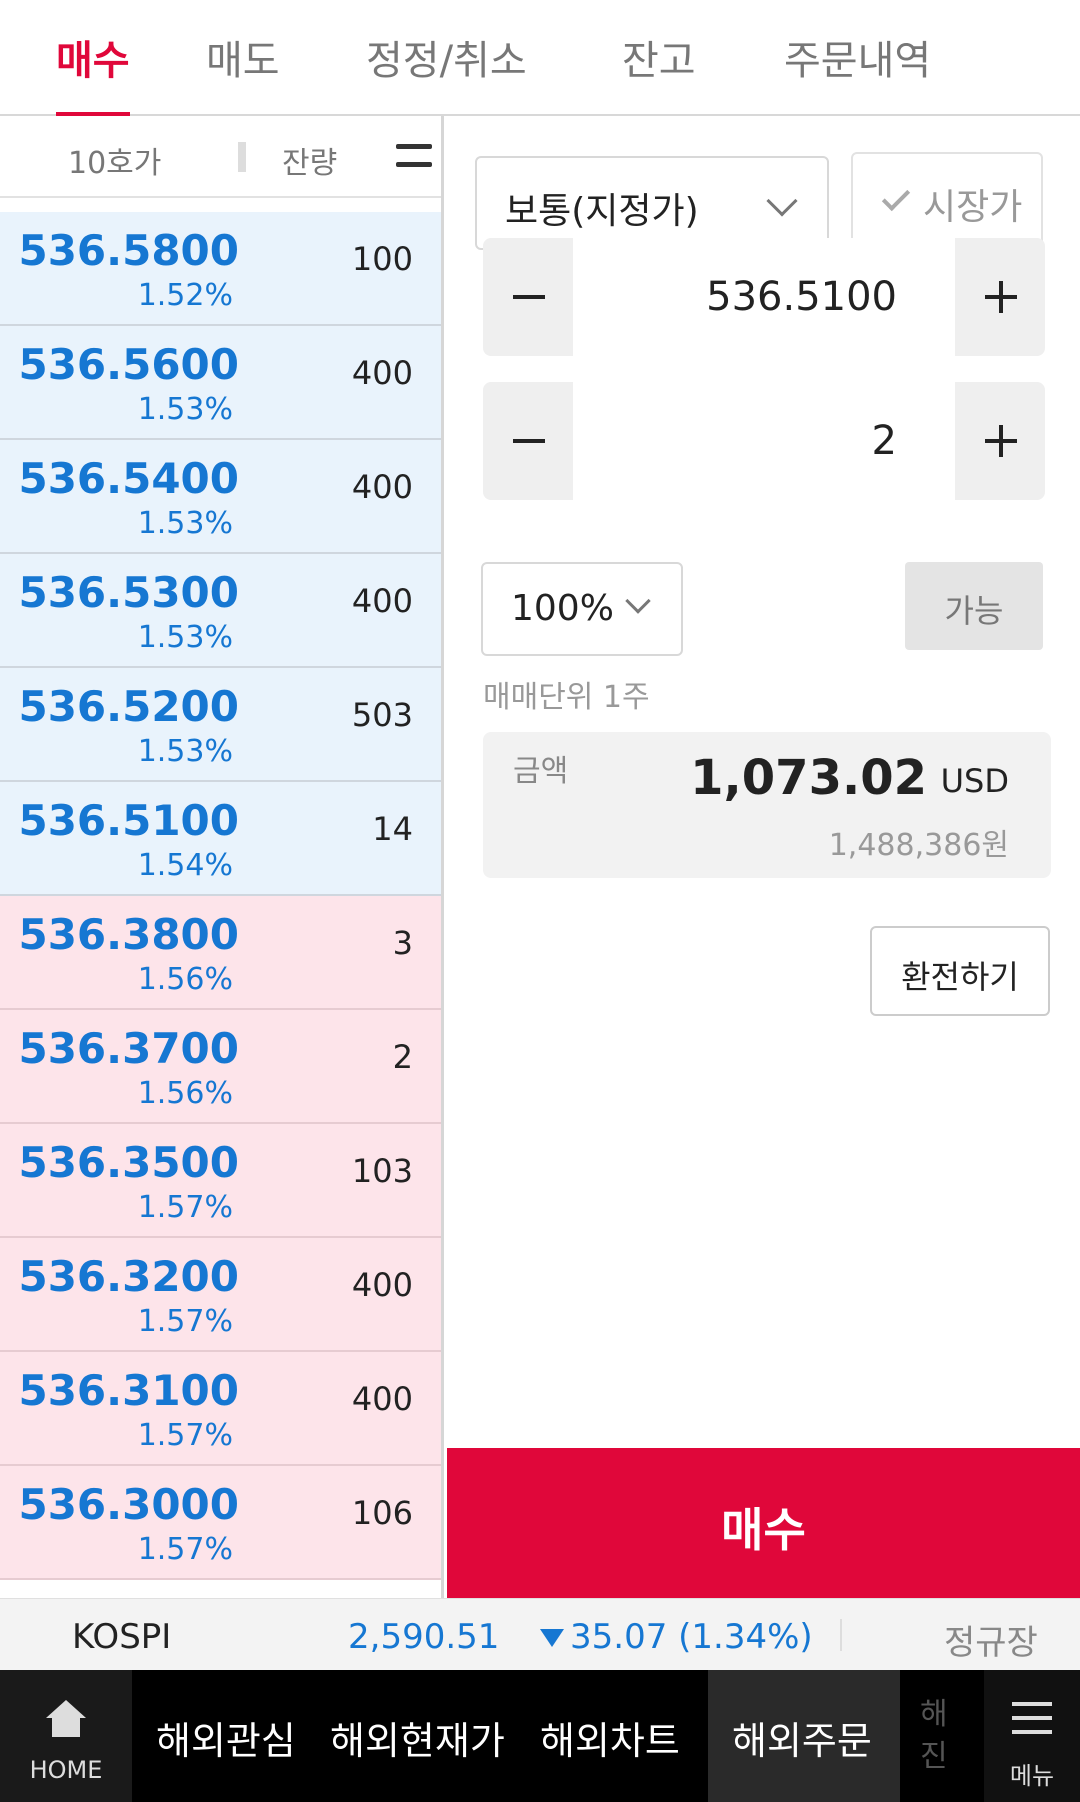  I want to click on ask-row: 536.5100 1.54% 14, so click(220, 839).